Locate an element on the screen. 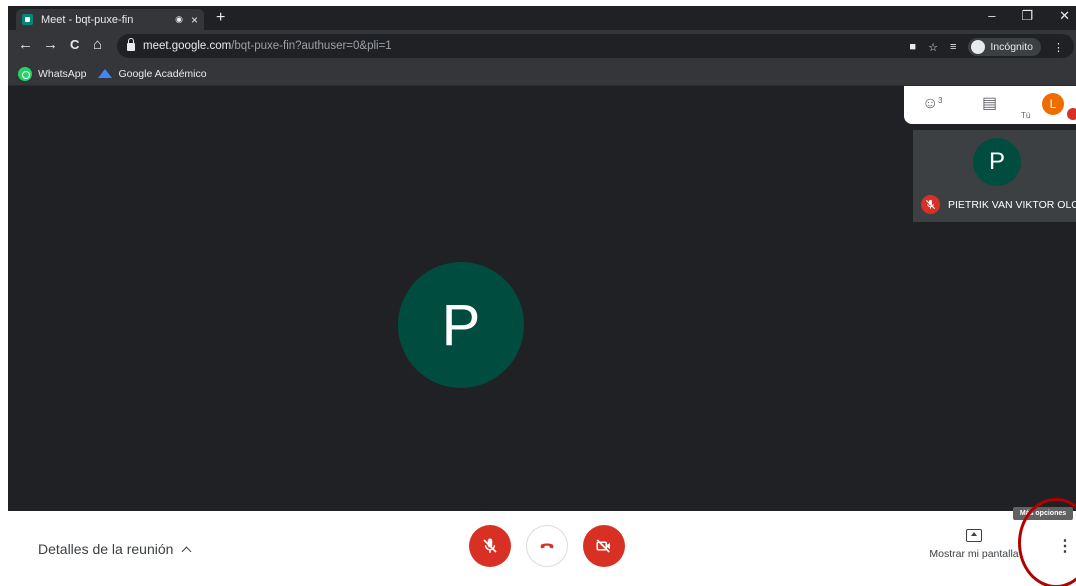 This screenshot has height=586, width=1076. close-window-button: ✕ is located at coordinates (1064, 16).